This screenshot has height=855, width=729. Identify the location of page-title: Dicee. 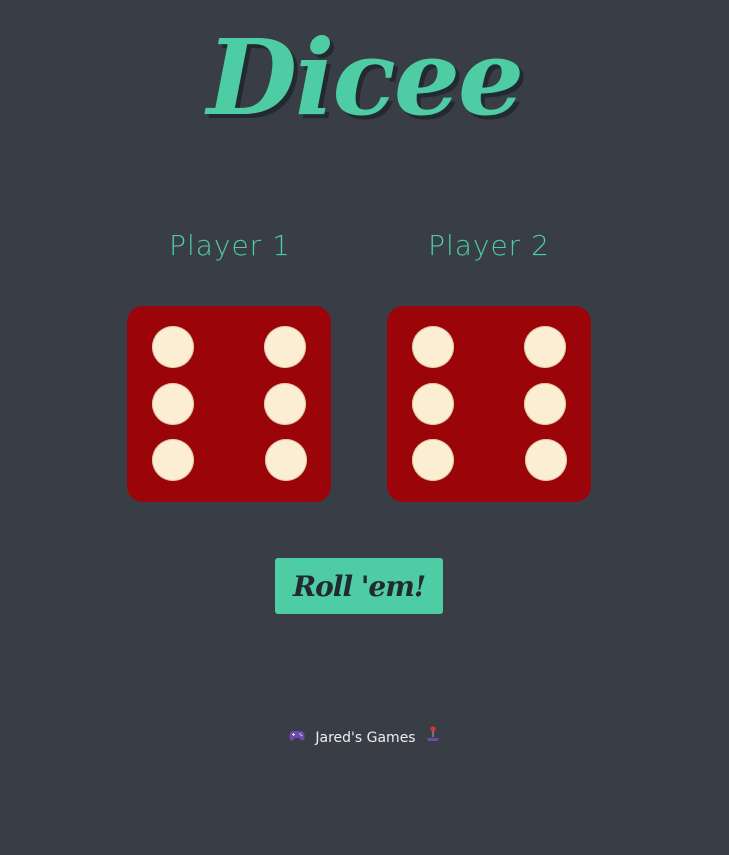
(365, 77).